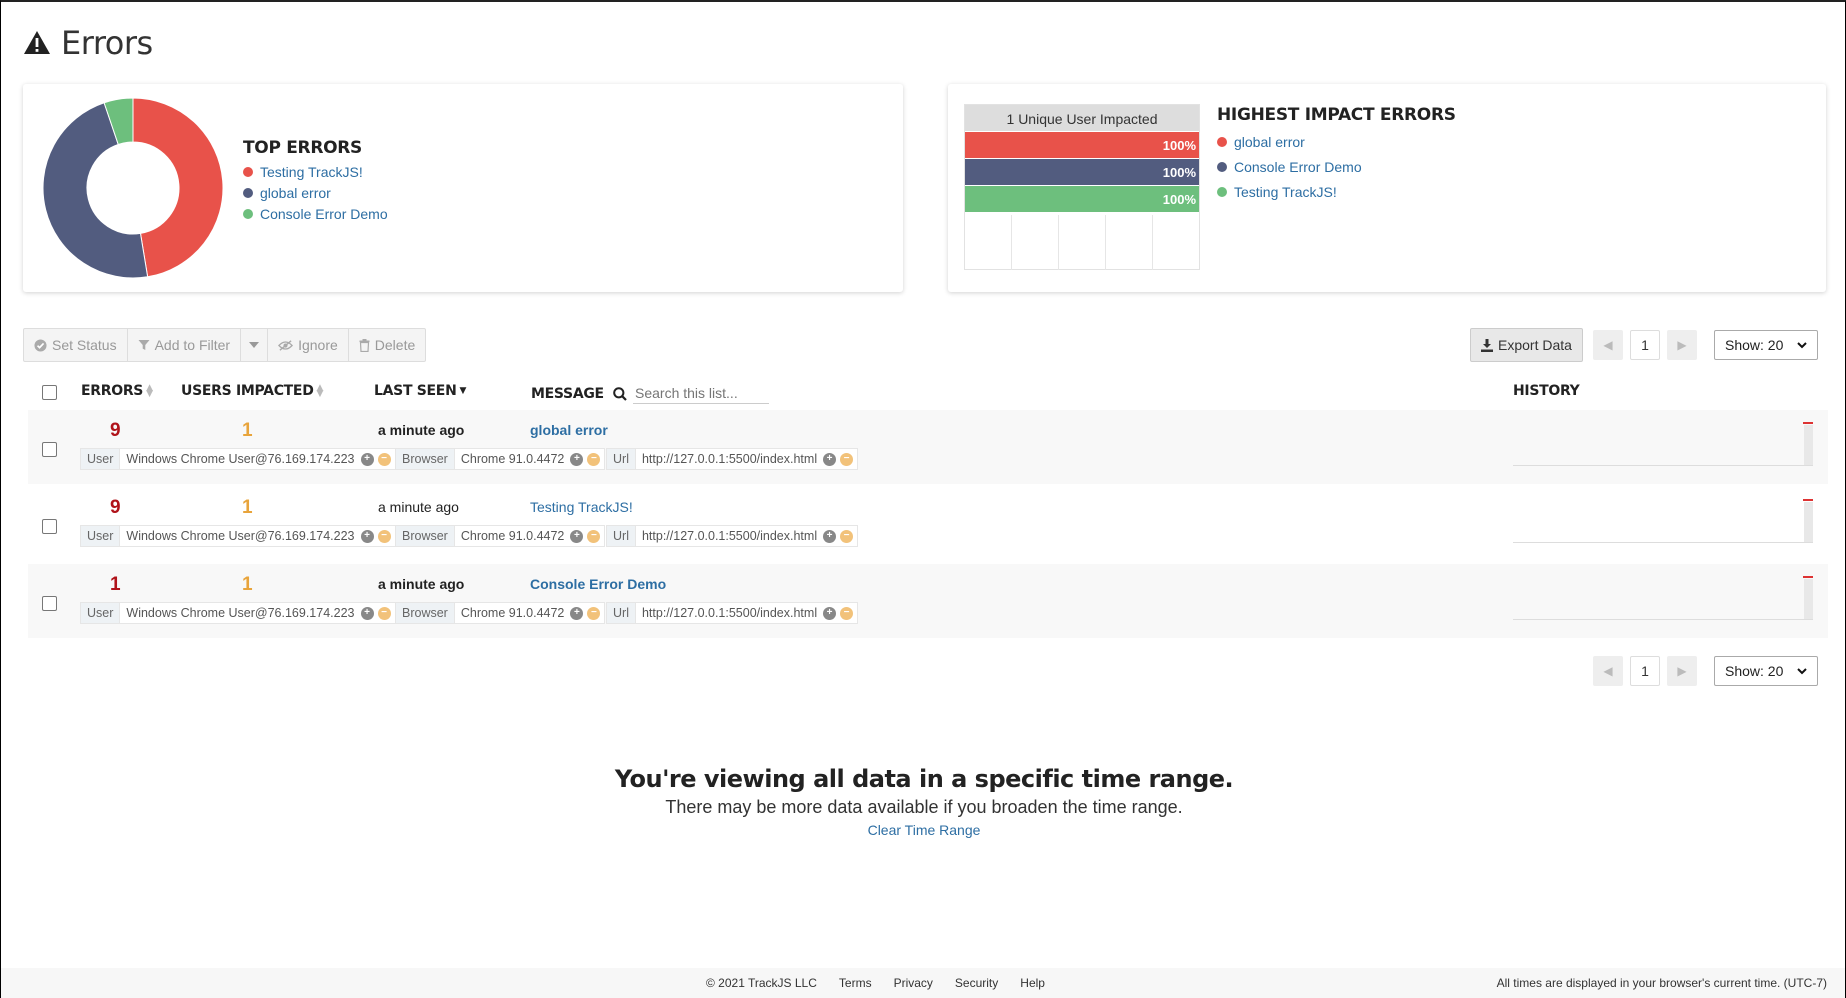 The image size is (1846, 998). What do you see at coordinates (324, 214) in the screenshot?
I see `top-error-link: Console Error Demo` at bounding box center [324, 214].